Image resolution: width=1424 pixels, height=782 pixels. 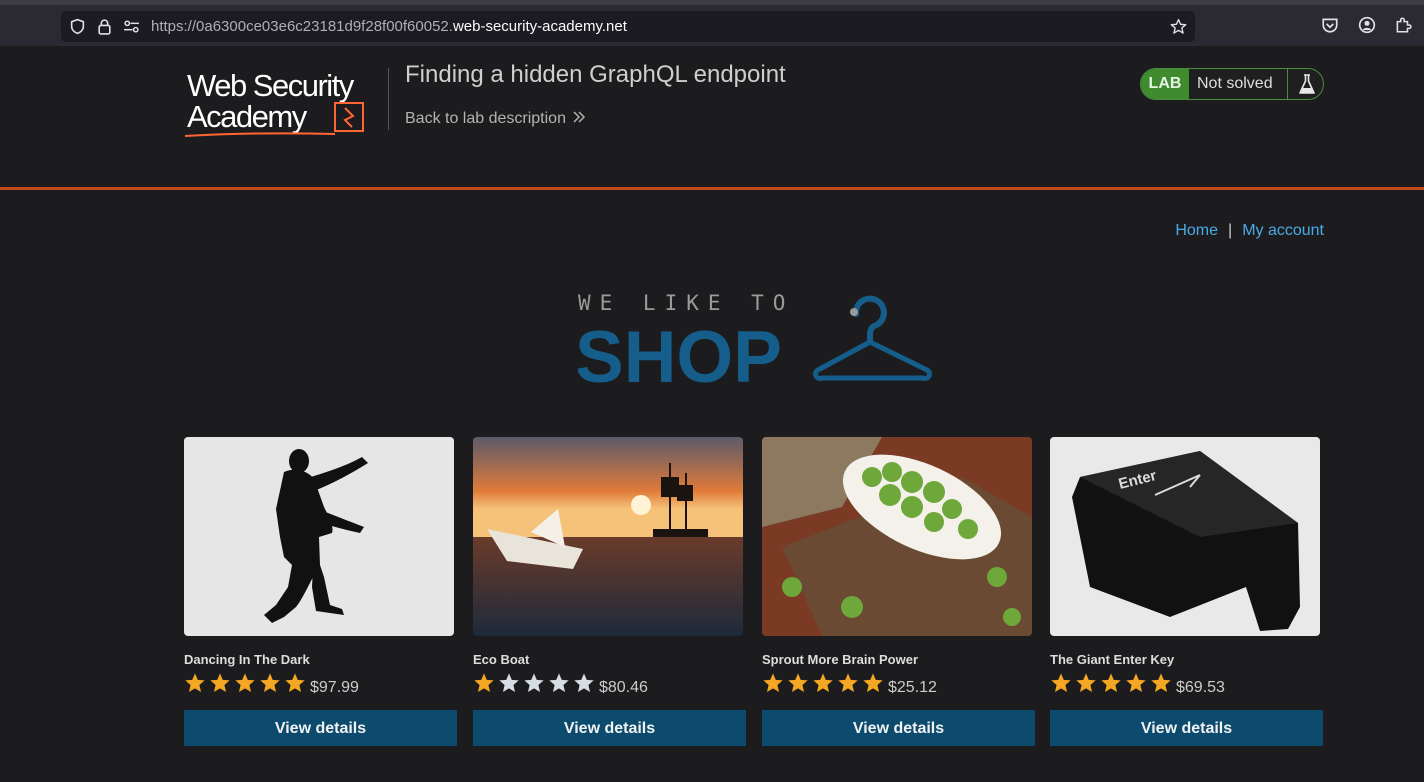 I want to click on product-image-enter-key: Enter, so click(x=1185, y=536).